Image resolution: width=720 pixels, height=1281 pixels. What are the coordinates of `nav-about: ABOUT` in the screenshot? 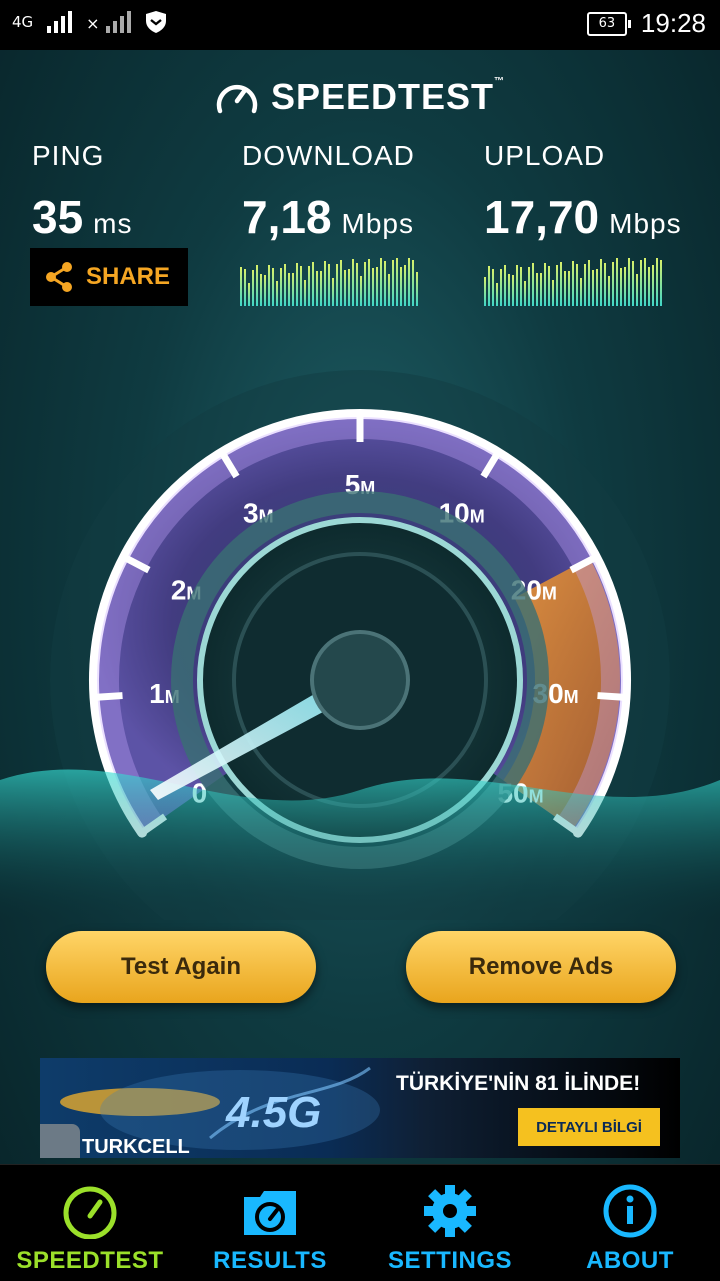 It's located at (630, 1223).